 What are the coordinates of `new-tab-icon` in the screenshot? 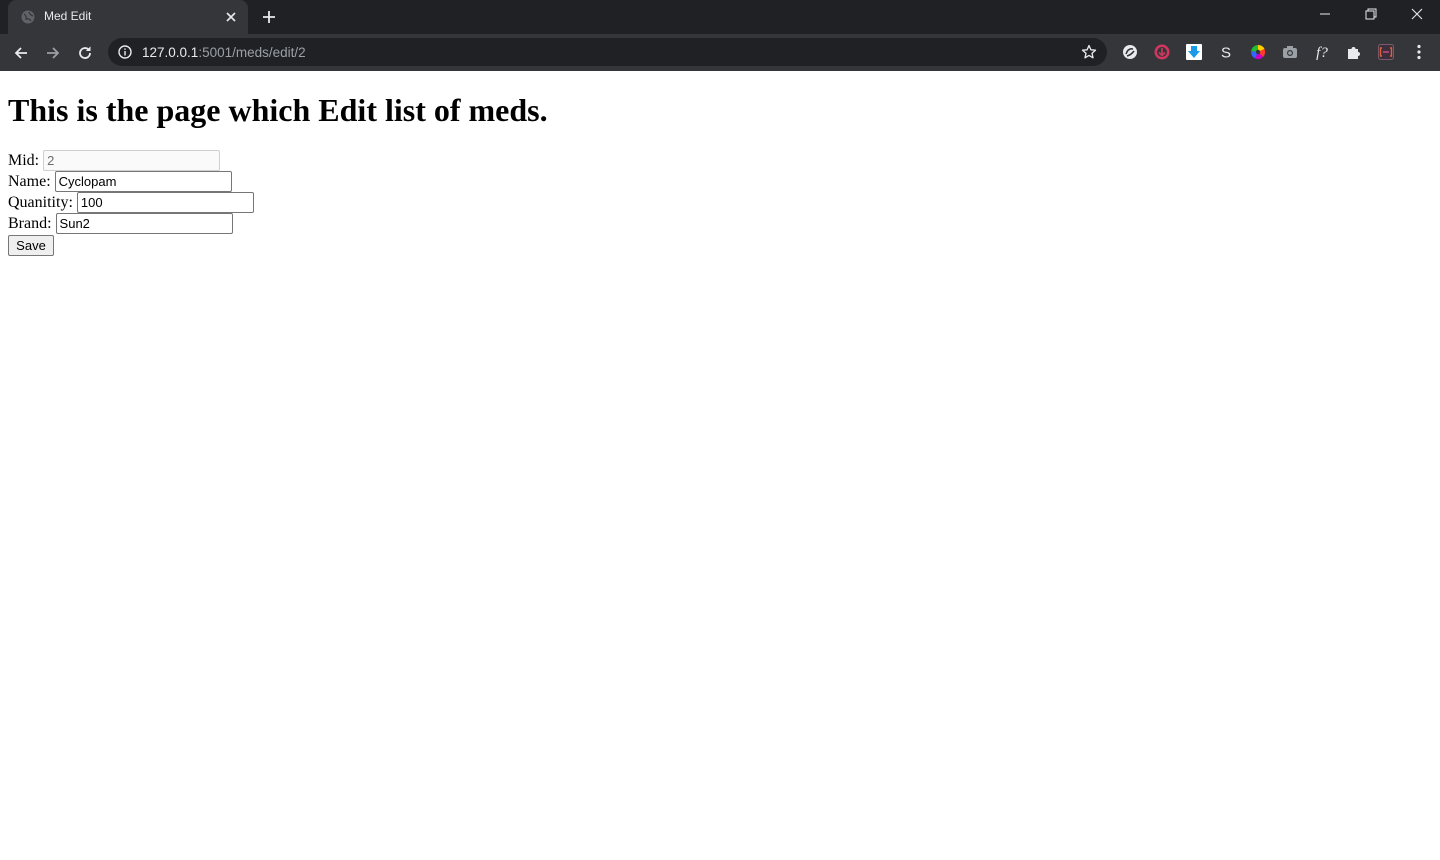 It's located at (269, 17).